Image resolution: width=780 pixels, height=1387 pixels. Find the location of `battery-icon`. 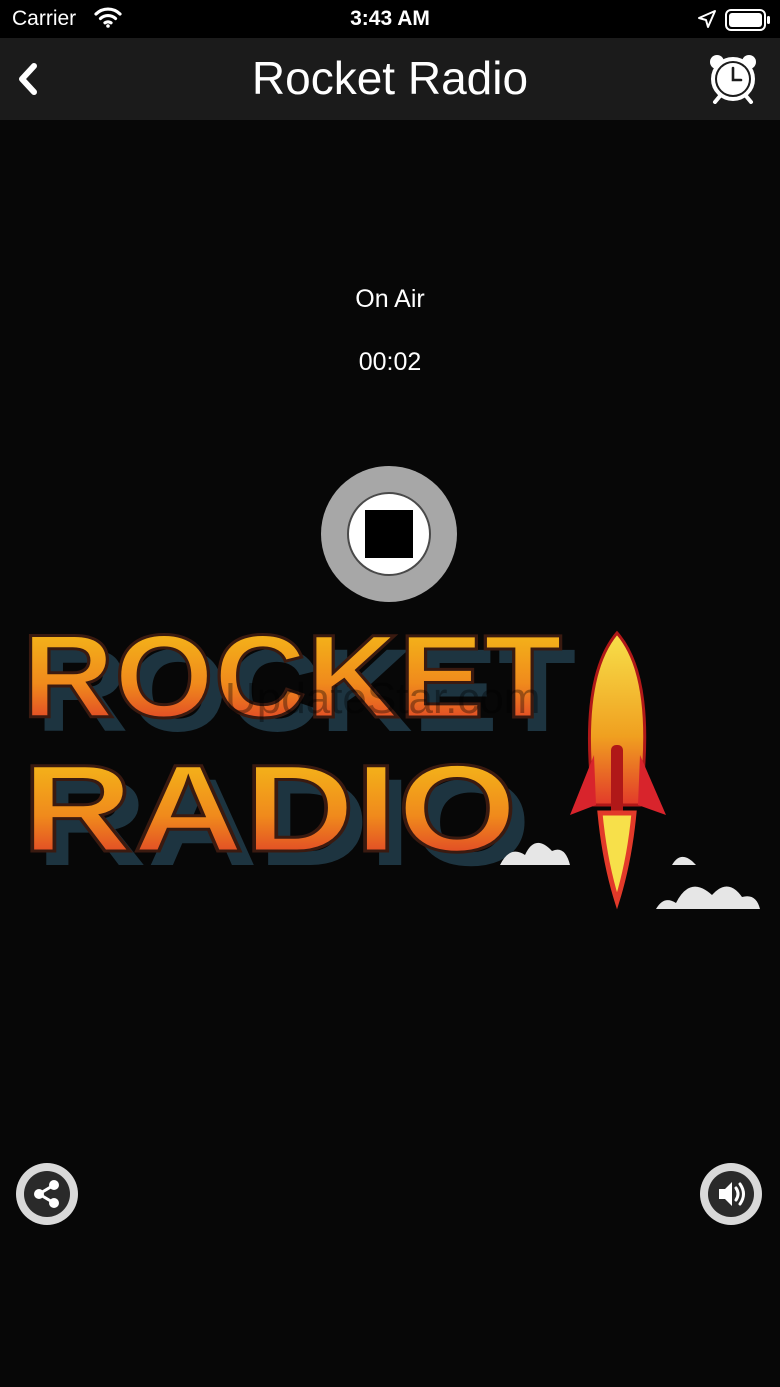

battery-icon is located at coordinates (748, 22).